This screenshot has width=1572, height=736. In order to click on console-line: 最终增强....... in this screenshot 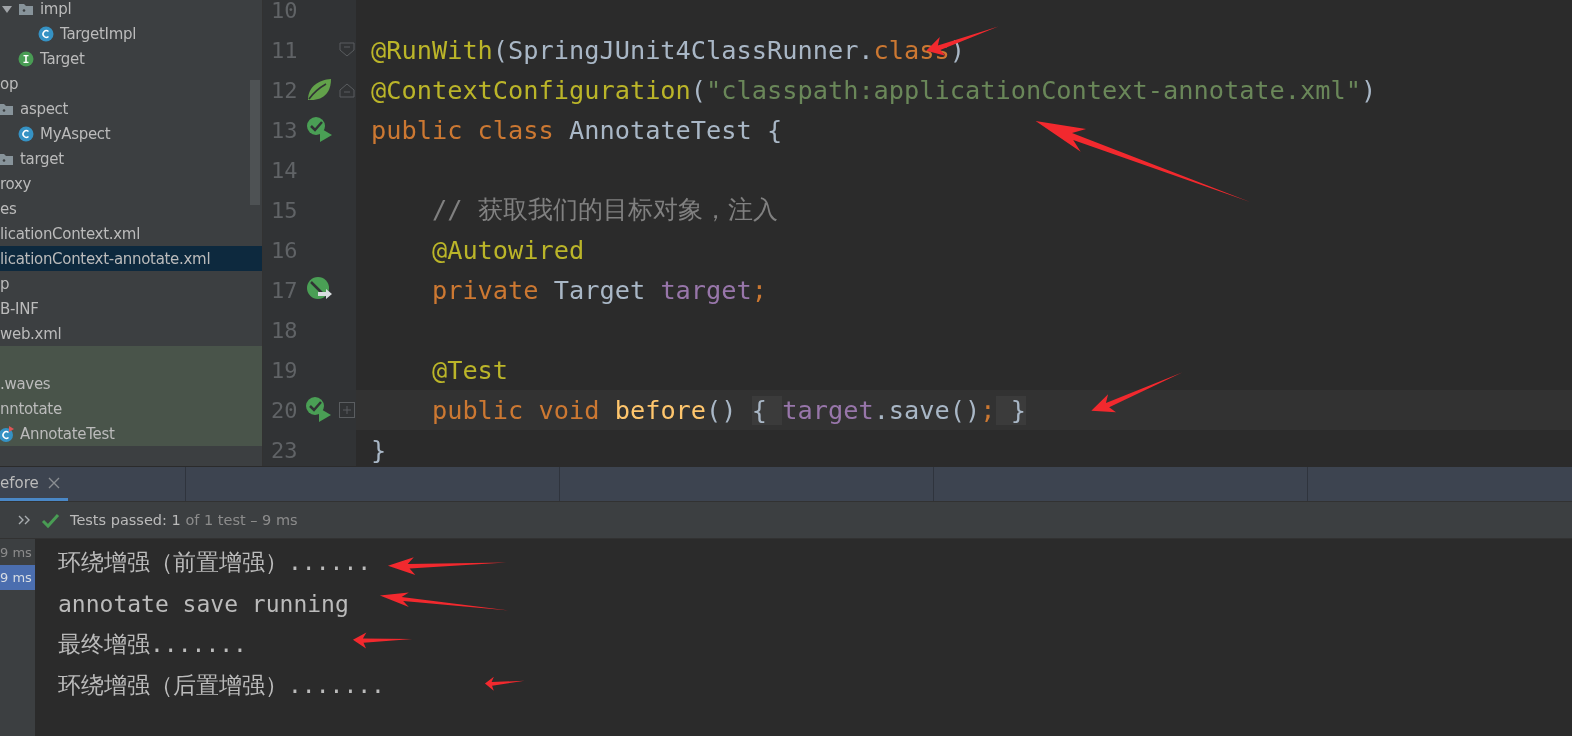, I will do `click(152, 644)`.